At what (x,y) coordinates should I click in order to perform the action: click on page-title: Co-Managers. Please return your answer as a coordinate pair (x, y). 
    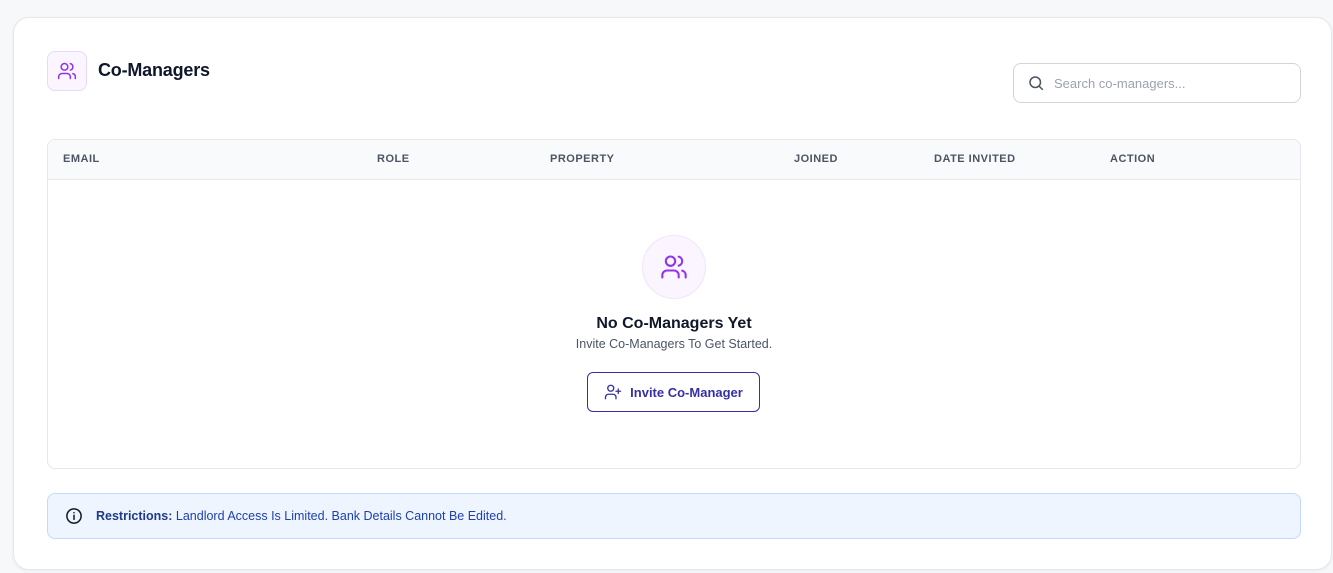
    Looking at the image, I should click on (154, 70).